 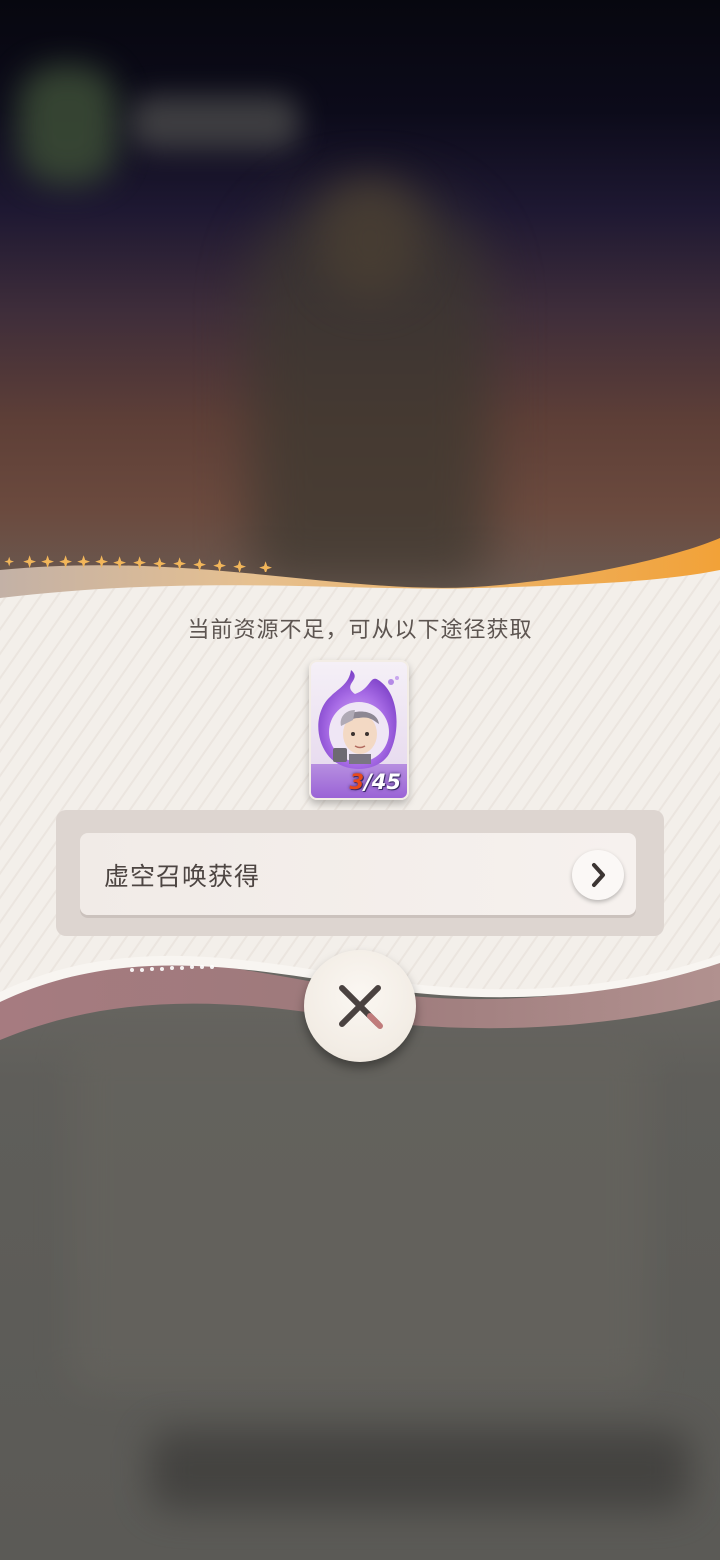 I want to click on blurred-character-head, so click(x=370, y=240).